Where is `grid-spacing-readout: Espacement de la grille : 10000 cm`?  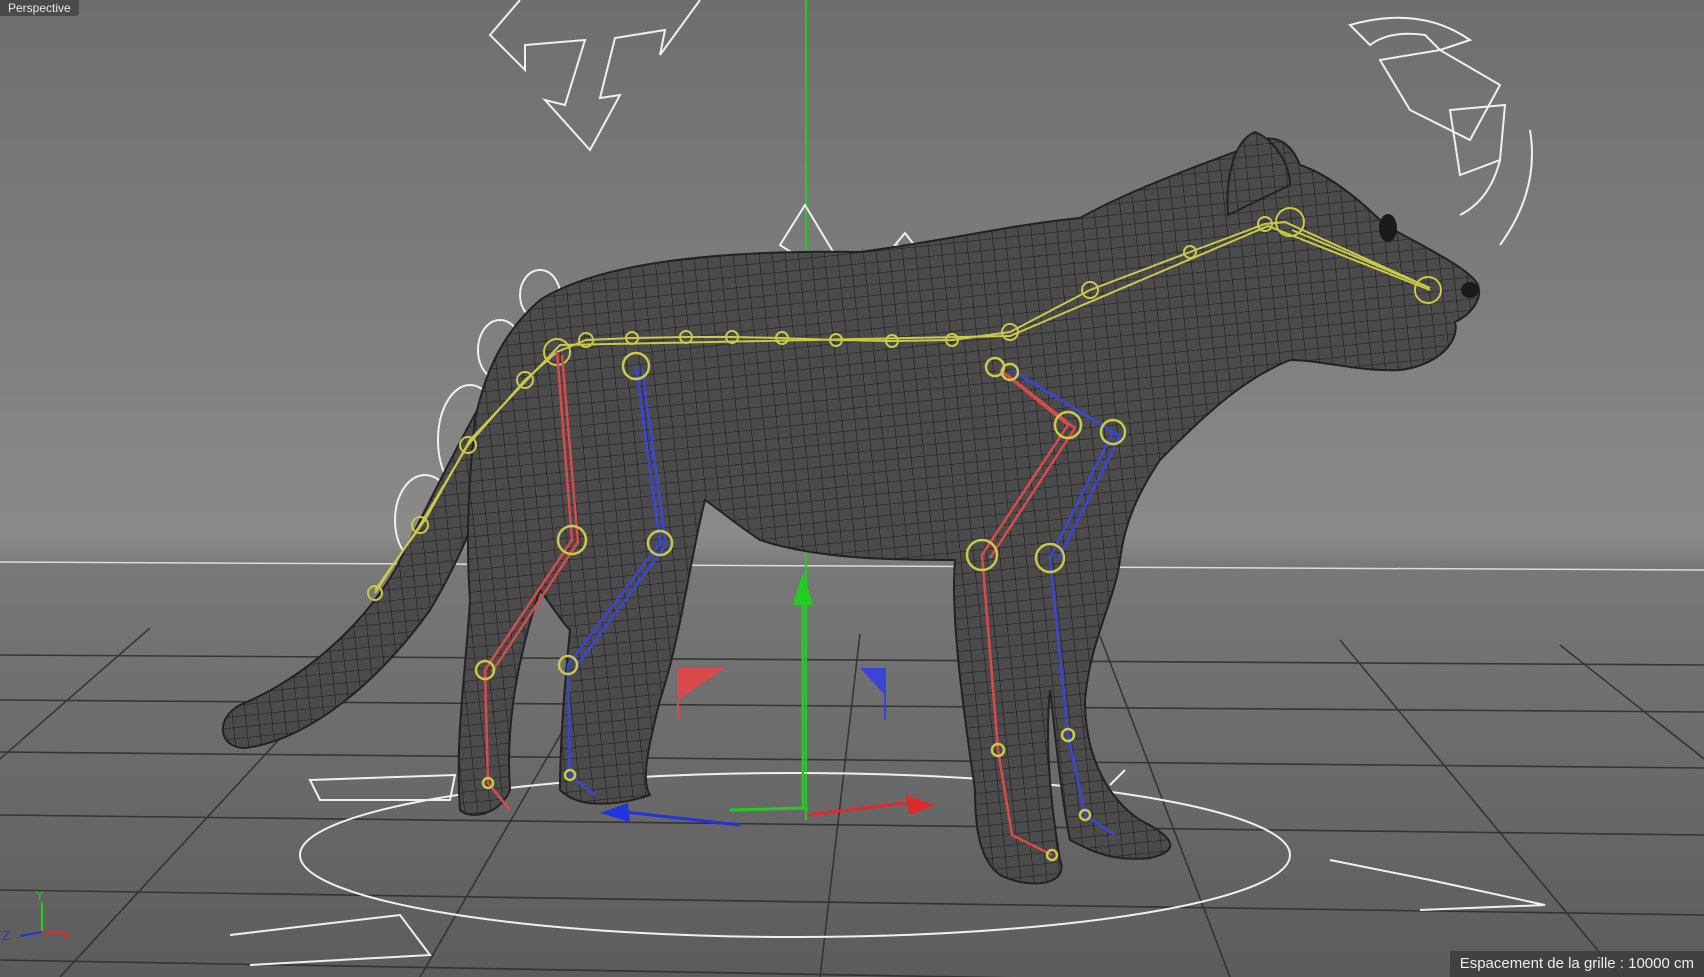 grid-spacing-readout: Espacement de la grille : 10000 cm is located at coordinates (1576, 964).